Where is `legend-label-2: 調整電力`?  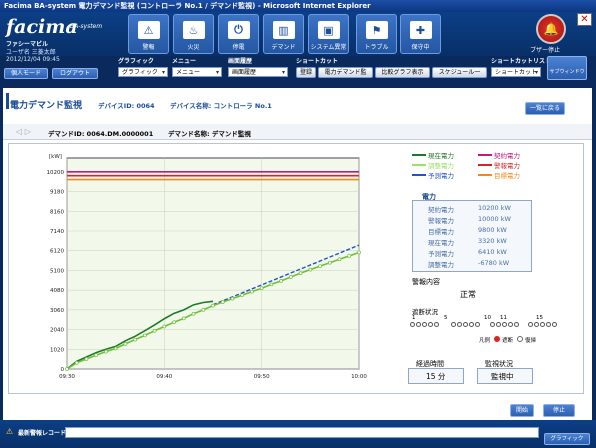
legend-label-2: 調整電力 is located at coordinates (441, 166).